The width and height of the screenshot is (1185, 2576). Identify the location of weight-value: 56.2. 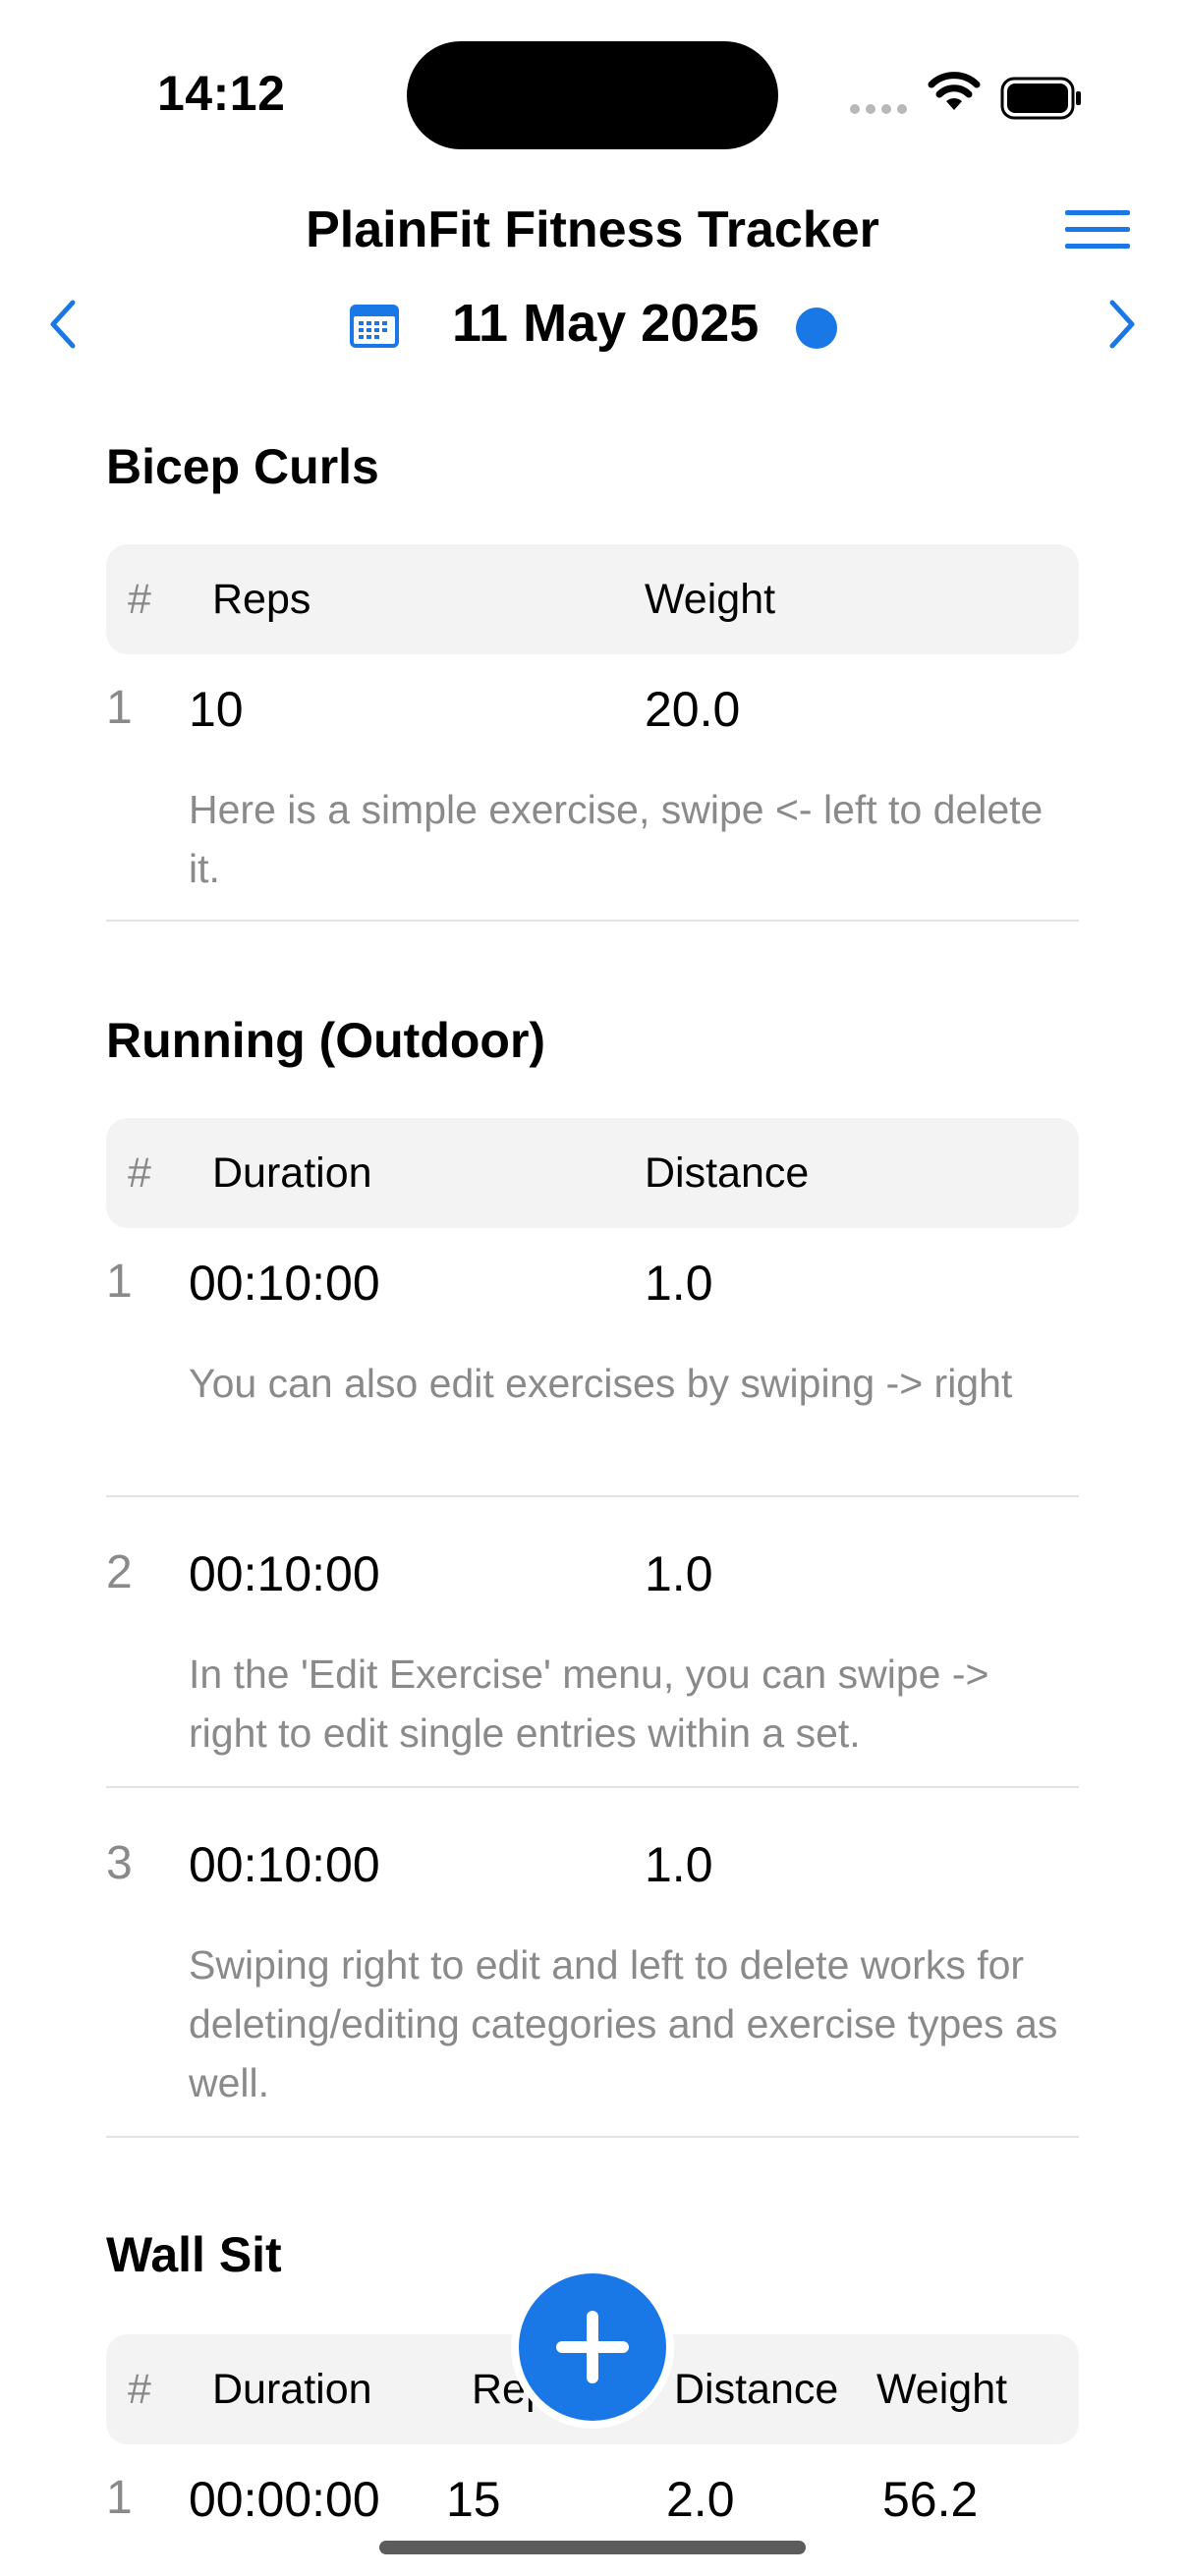
(931, 2499).